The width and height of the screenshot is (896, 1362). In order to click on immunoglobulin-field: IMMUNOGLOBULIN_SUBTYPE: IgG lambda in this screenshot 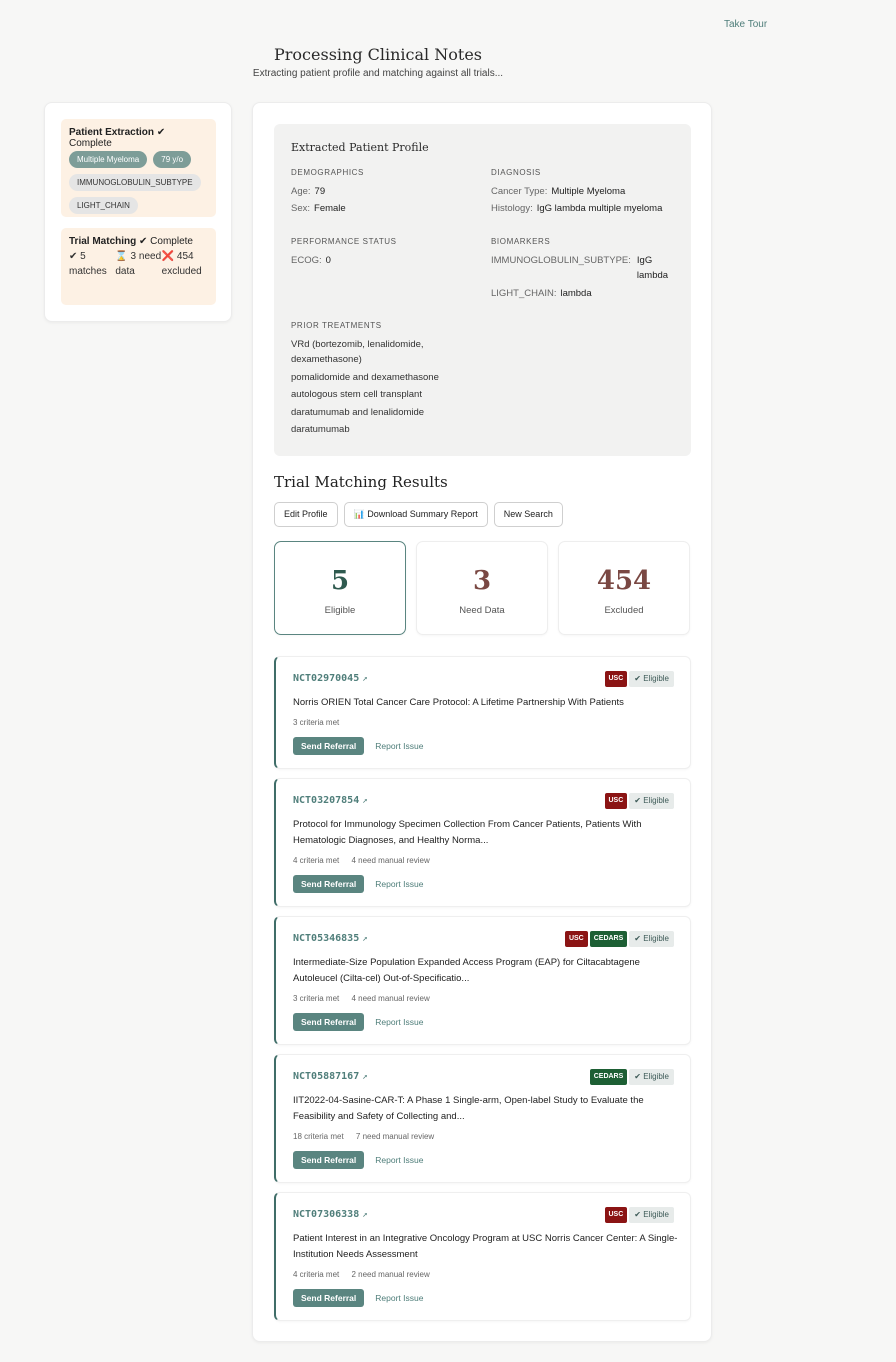, I will do `click(580, 268)`.